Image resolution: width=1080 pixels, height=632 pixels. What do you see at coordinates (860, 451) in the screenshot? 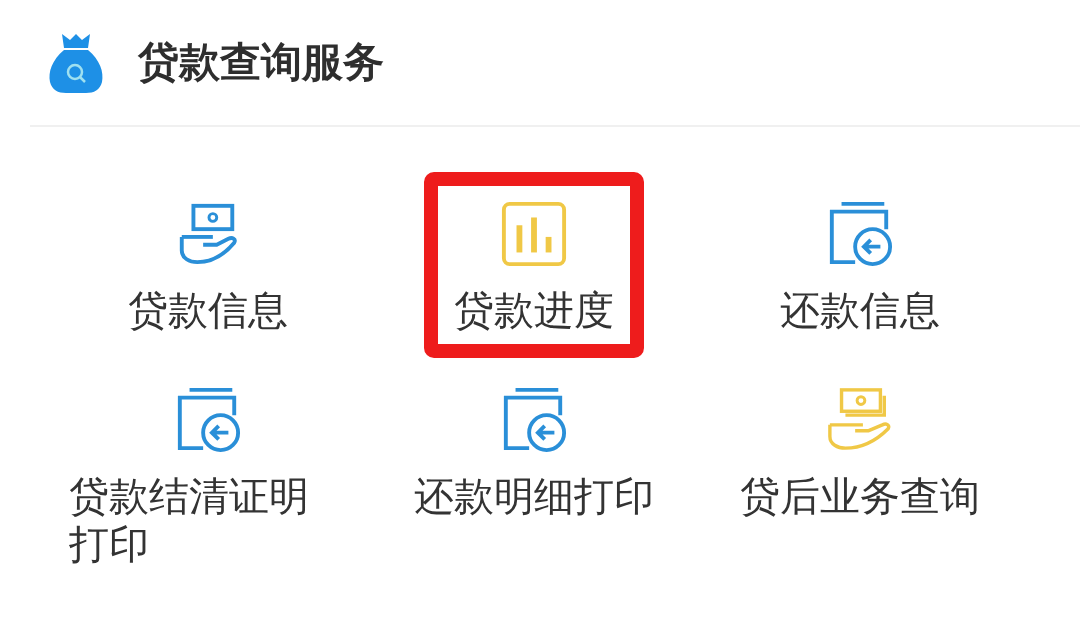
I see `service-item: 贷后业务查询` at bounding box center [860, 451].